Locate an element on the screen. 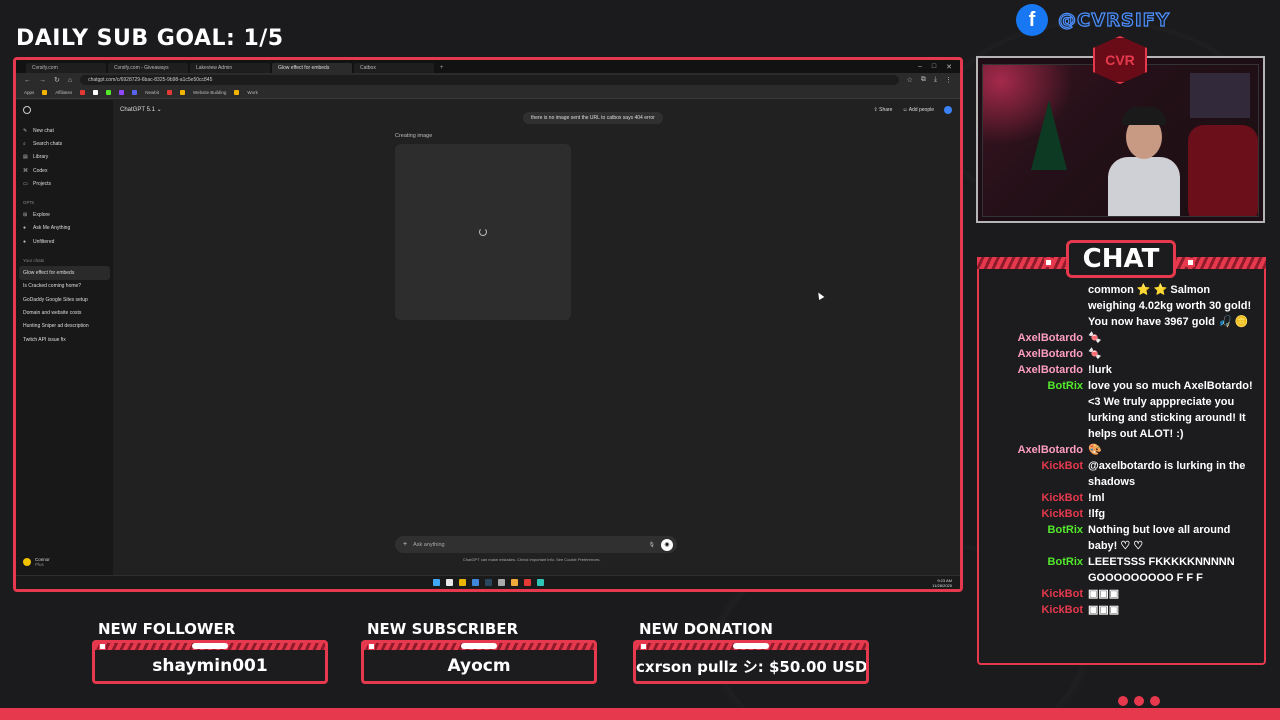 This screenshot has width=1280, height=720. sidebar-chat-item: Twitch API issue fix is located at coordinates (64, 339).